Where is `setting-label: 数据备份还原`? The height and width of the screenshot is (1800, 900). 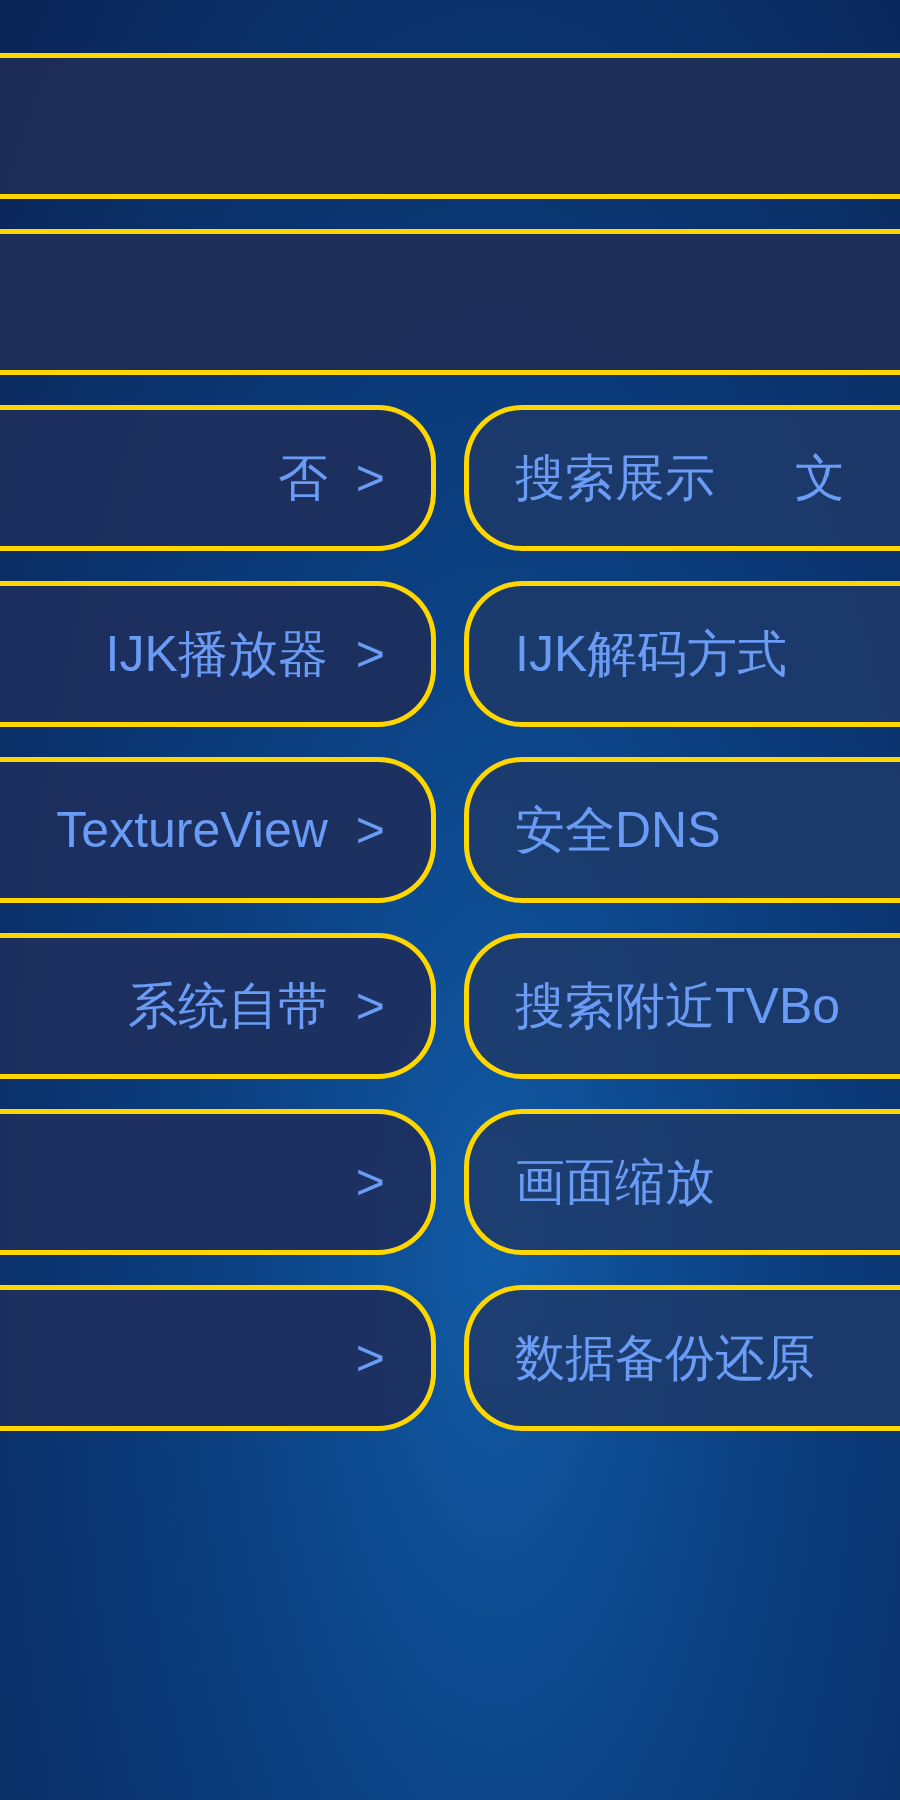
setting-label: 数据备份还原 is located at coordinates (665, 1358).